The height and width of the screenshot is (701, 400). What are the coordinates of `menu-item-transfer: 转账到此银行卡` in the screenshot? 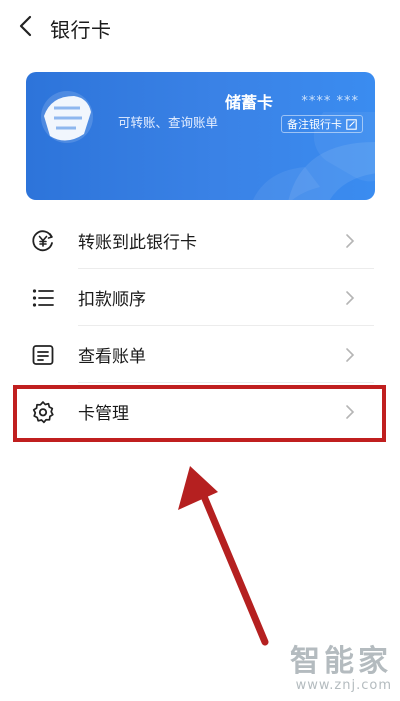 It's located at (200, 240).